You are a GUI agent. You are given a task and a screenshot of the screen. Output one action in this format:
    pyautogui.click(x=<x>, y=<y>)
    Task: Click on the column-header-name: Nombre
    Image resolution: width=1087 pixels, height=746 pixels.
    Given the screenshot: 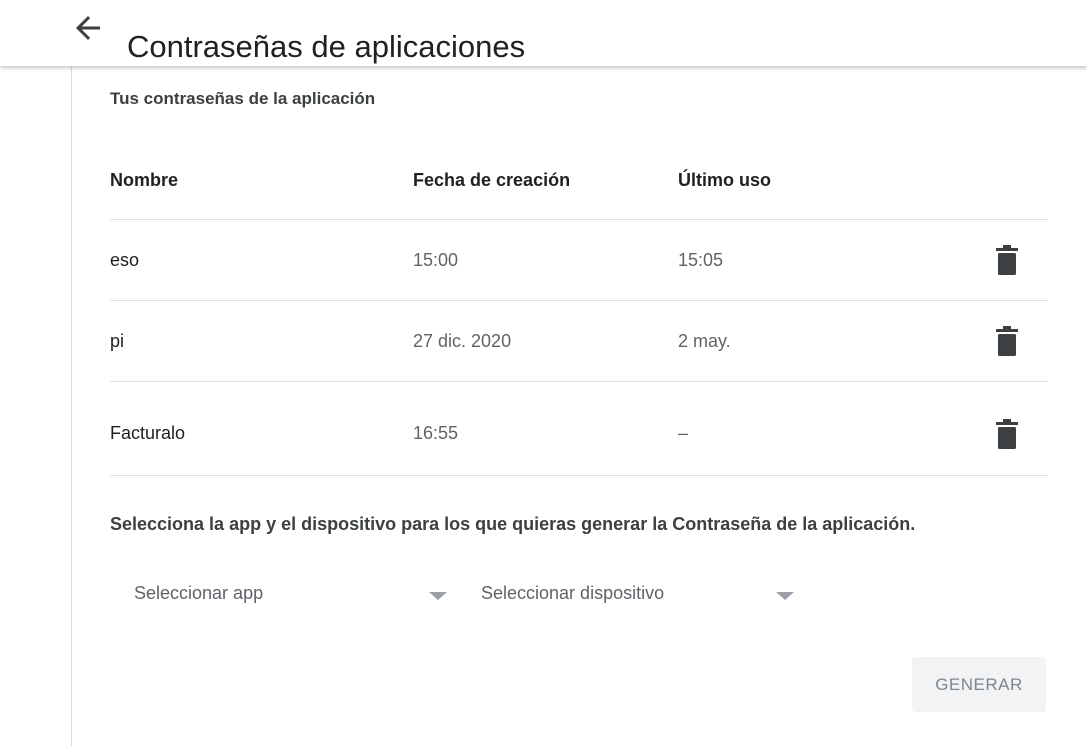 What is the action you would take?
    pyautogui.click(x=144, y=180)
    